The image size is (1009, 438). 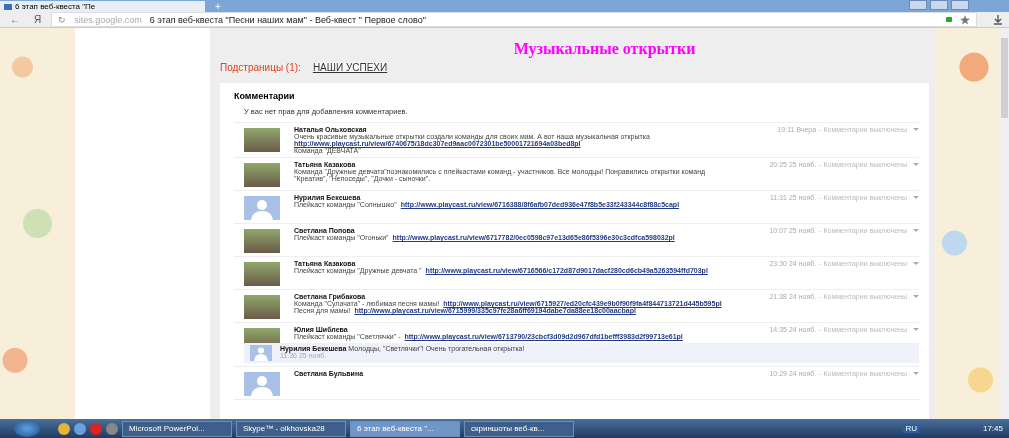 What do you see at coordinates (998, 19) in the screenshot?
I see `download-icon` at bounding box center [998, 19].